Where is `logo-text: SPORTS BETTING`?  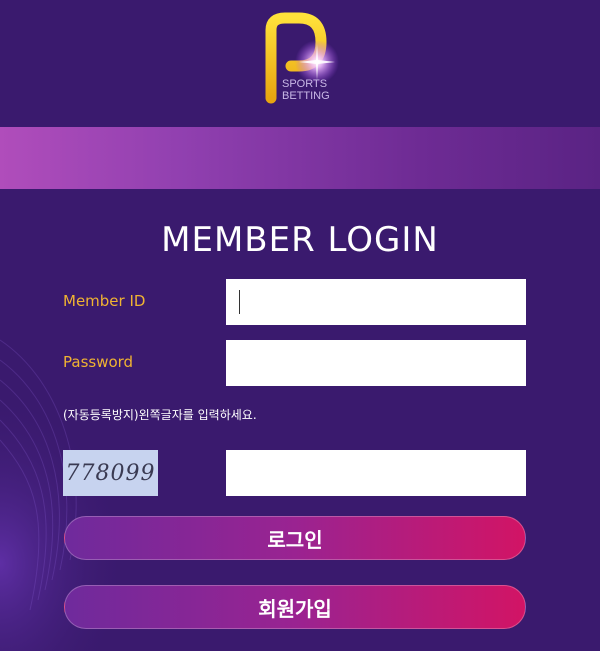 logo-text: SPORTS BETTING is located at coordinates (306, 90).